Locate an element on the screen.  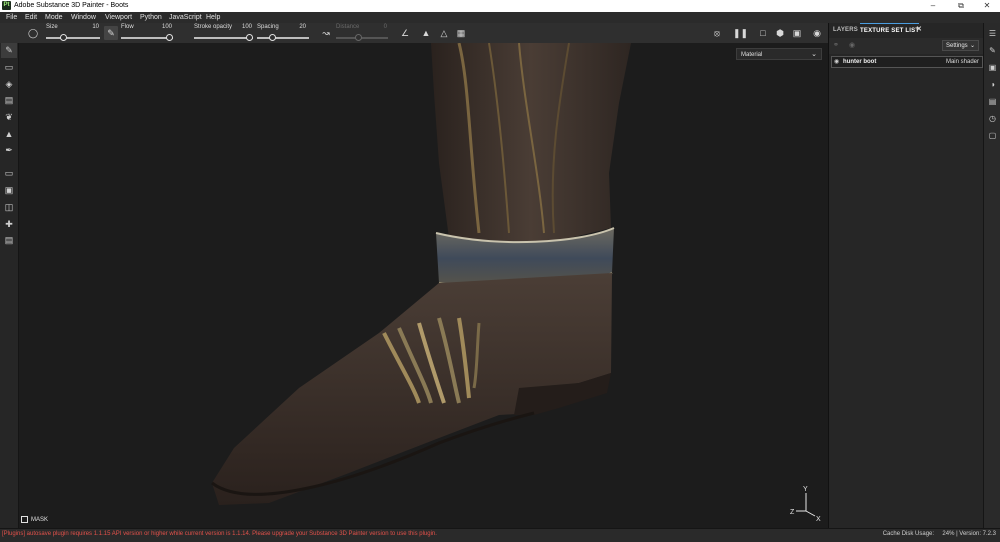
menu-help: Help is located at coordinates (213, 17).